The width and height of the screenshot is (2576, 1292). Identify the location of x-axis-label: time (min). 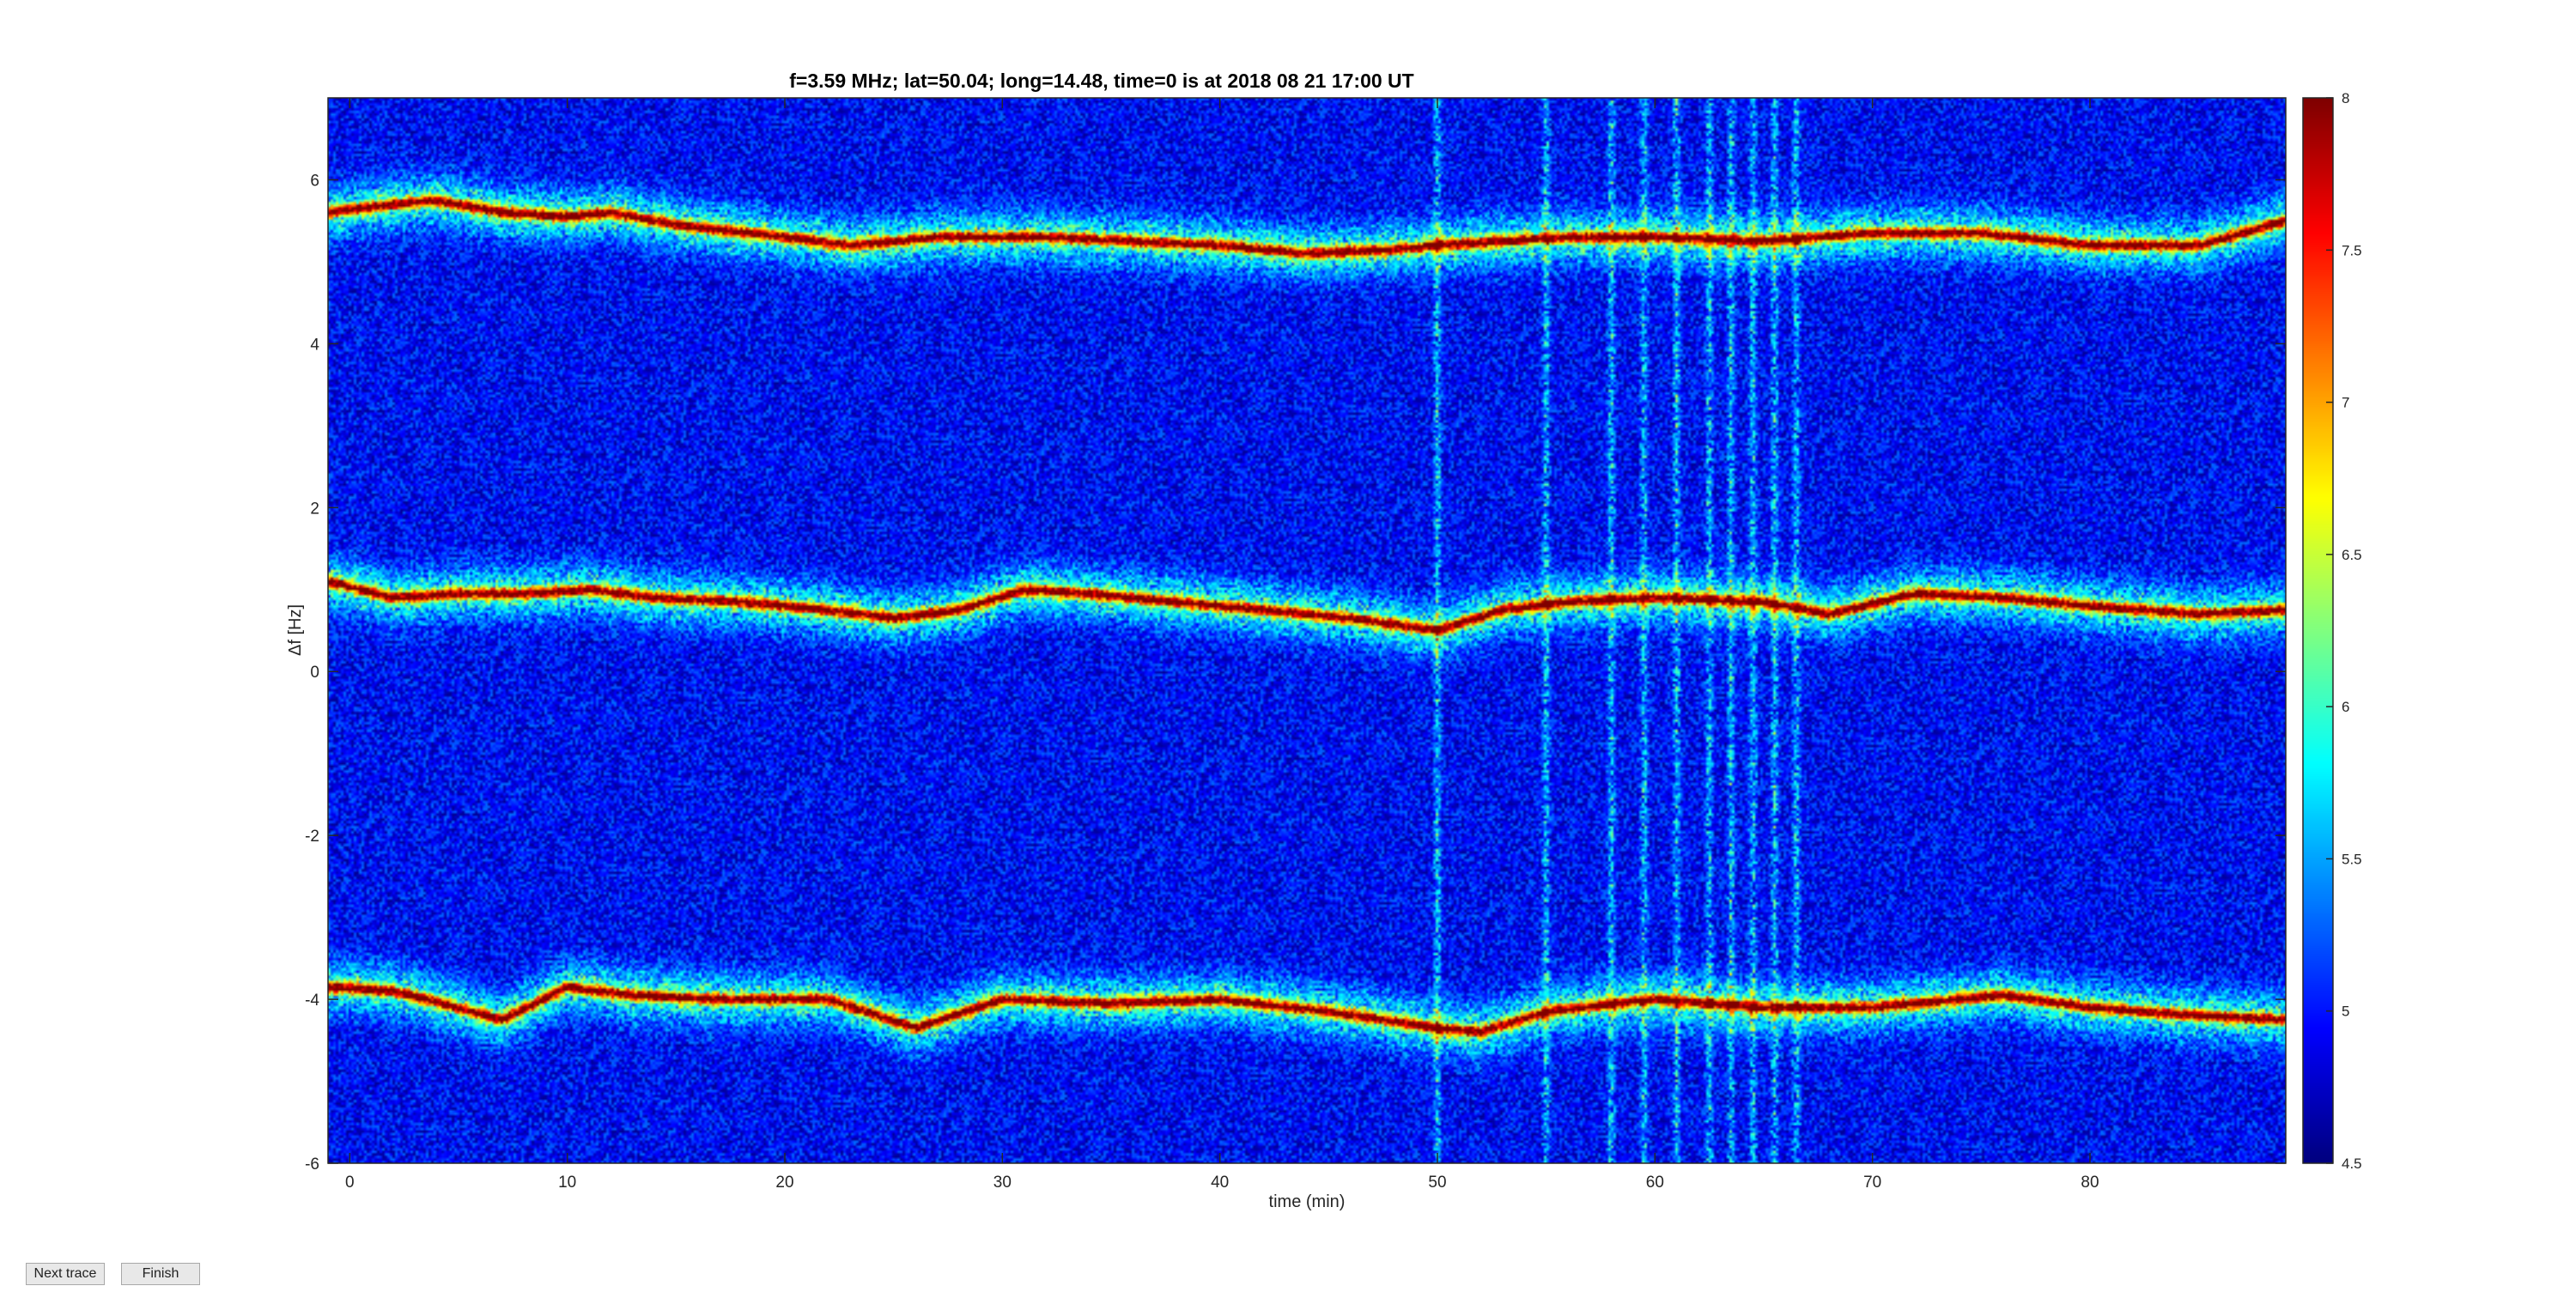
(1308, 1201).